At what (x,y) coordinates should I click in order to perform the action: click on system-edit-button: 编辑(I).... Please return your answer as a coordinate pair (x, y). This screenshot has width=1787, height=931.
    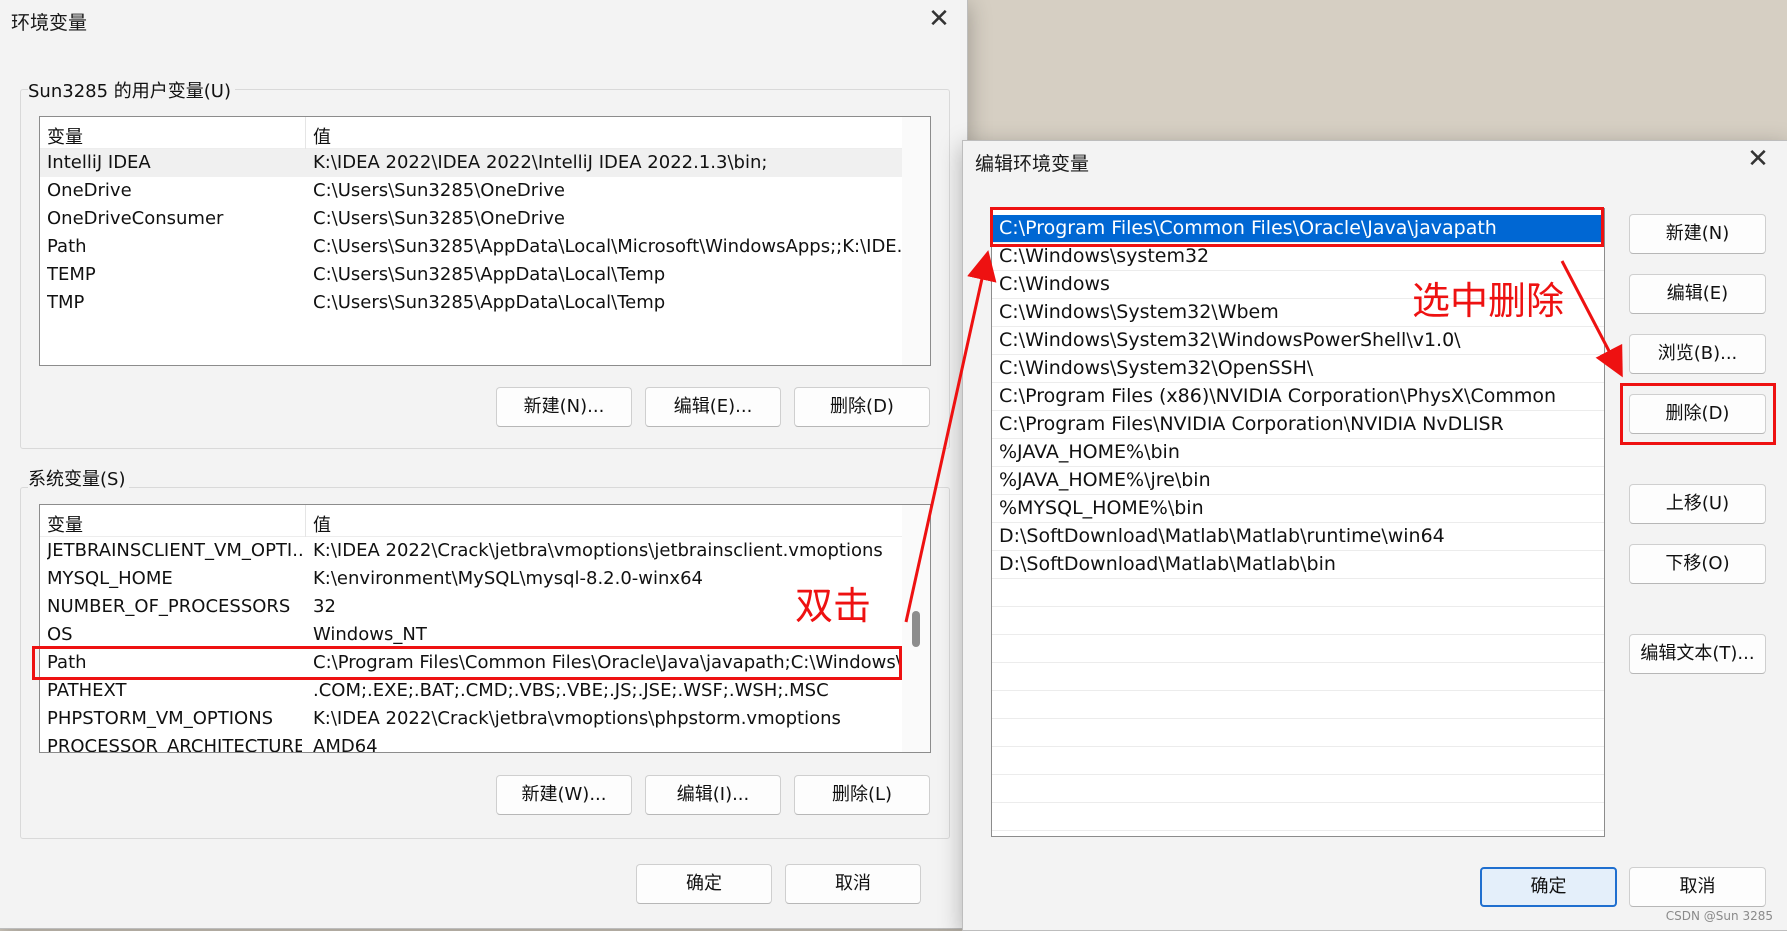
    Looking at the image, I should click on (713, 795).